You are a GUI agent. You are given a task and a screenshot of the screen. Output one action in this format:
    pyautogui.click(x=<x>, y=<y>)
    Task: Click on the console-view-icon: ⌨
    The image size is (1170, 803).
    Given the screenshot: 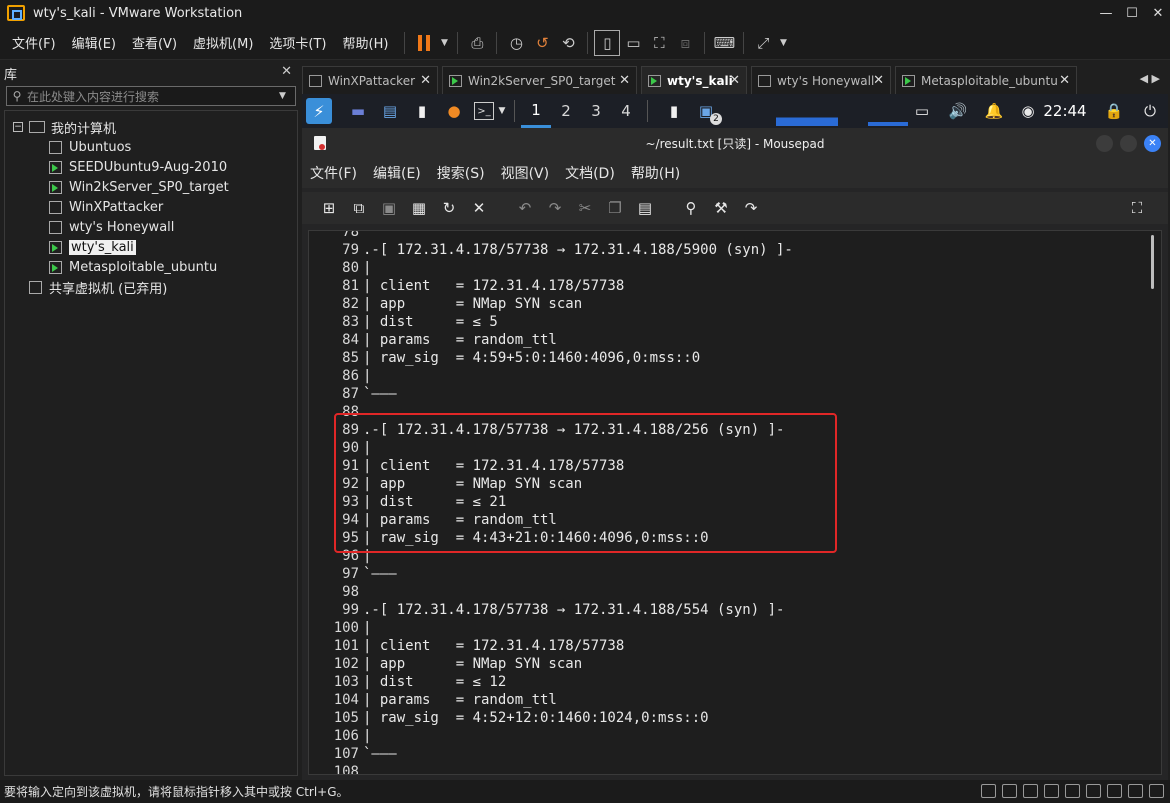 What is the action you would take?
    pyautogui.click(x=724, y=43)
    